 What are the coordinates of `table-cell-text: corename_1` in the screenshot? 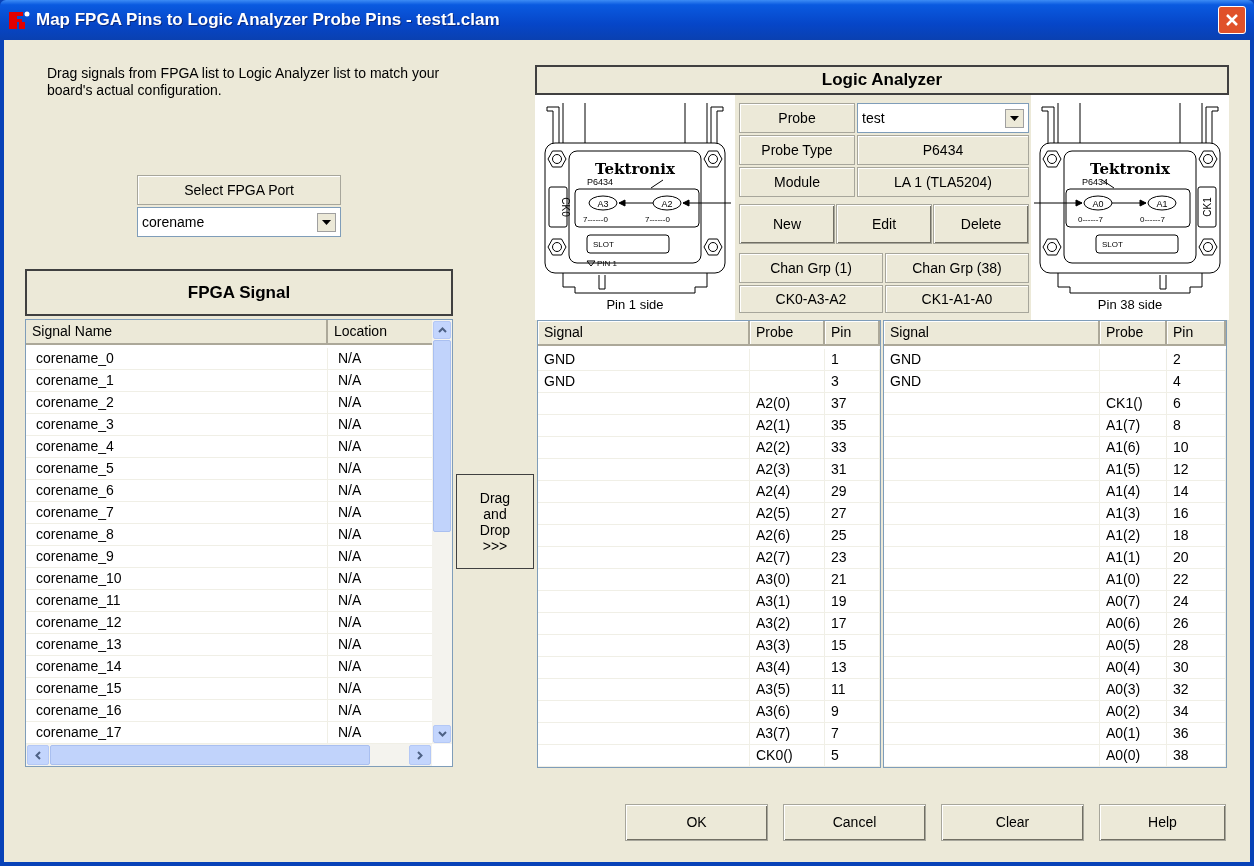 It's located at (75, 380).